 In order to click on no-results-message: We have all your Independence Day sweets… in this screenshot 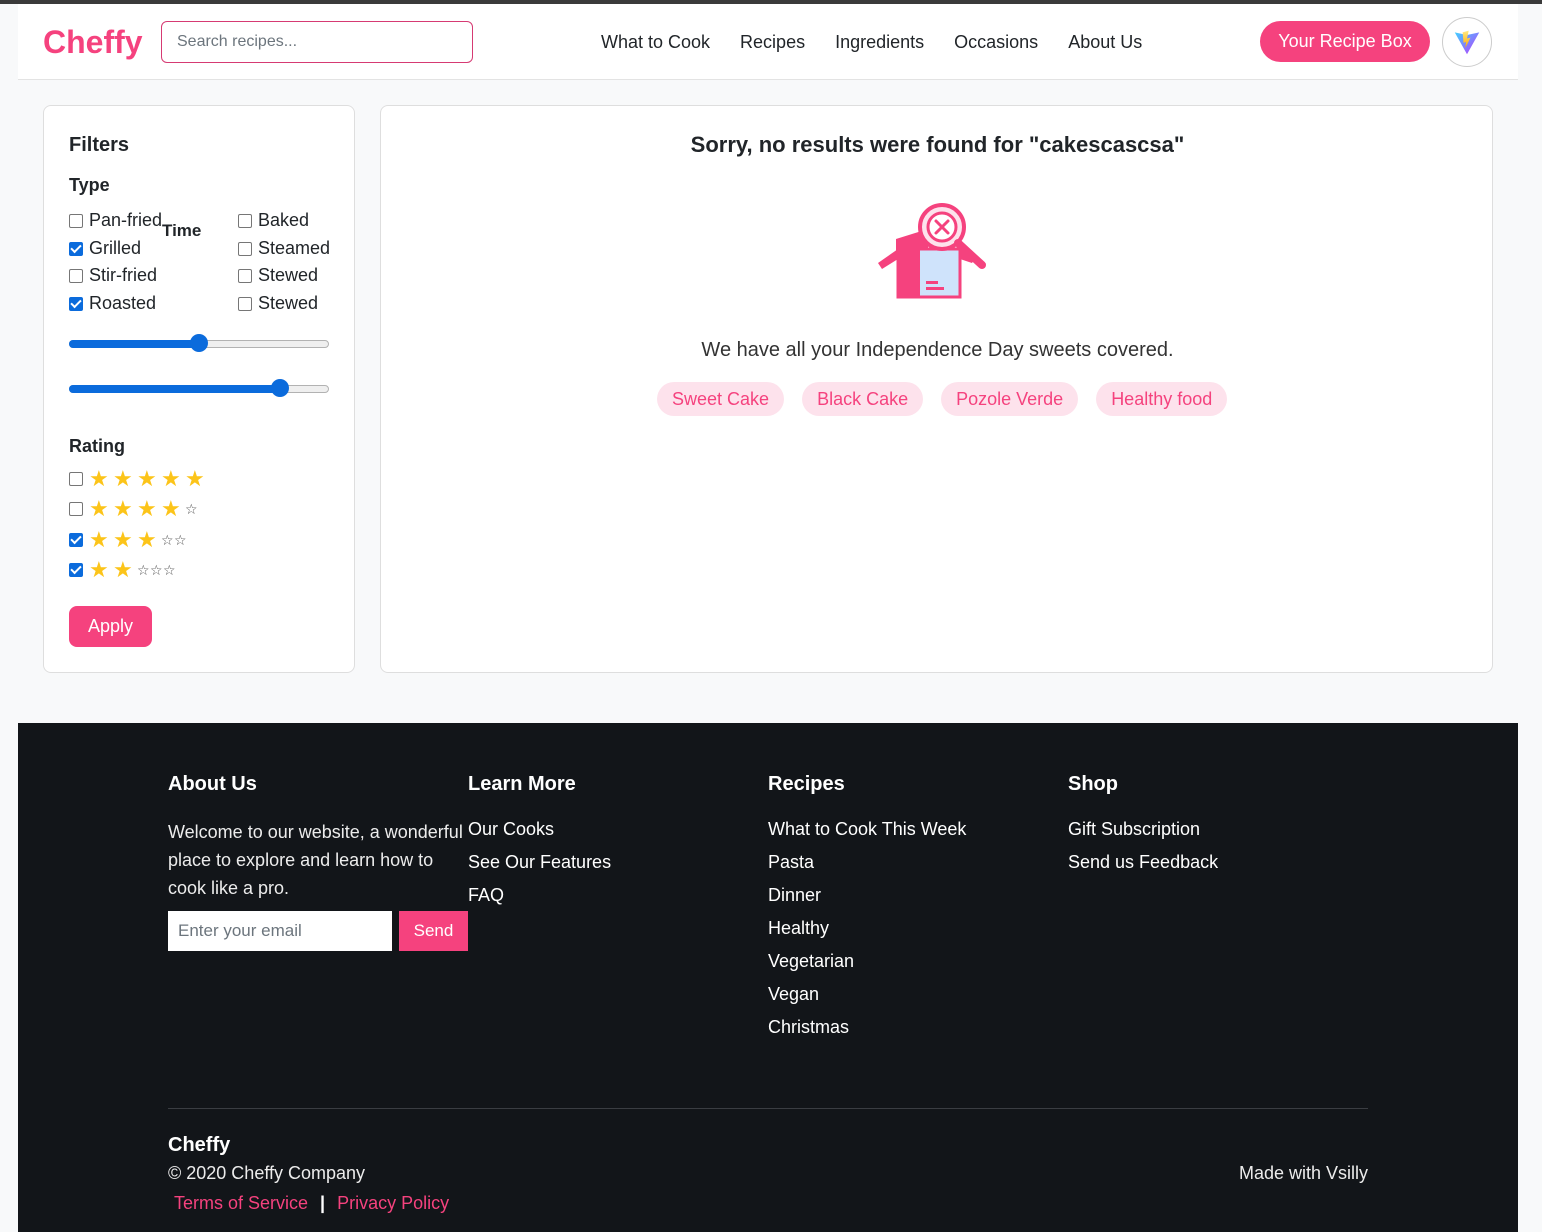, I will do `click(937, 350)`.